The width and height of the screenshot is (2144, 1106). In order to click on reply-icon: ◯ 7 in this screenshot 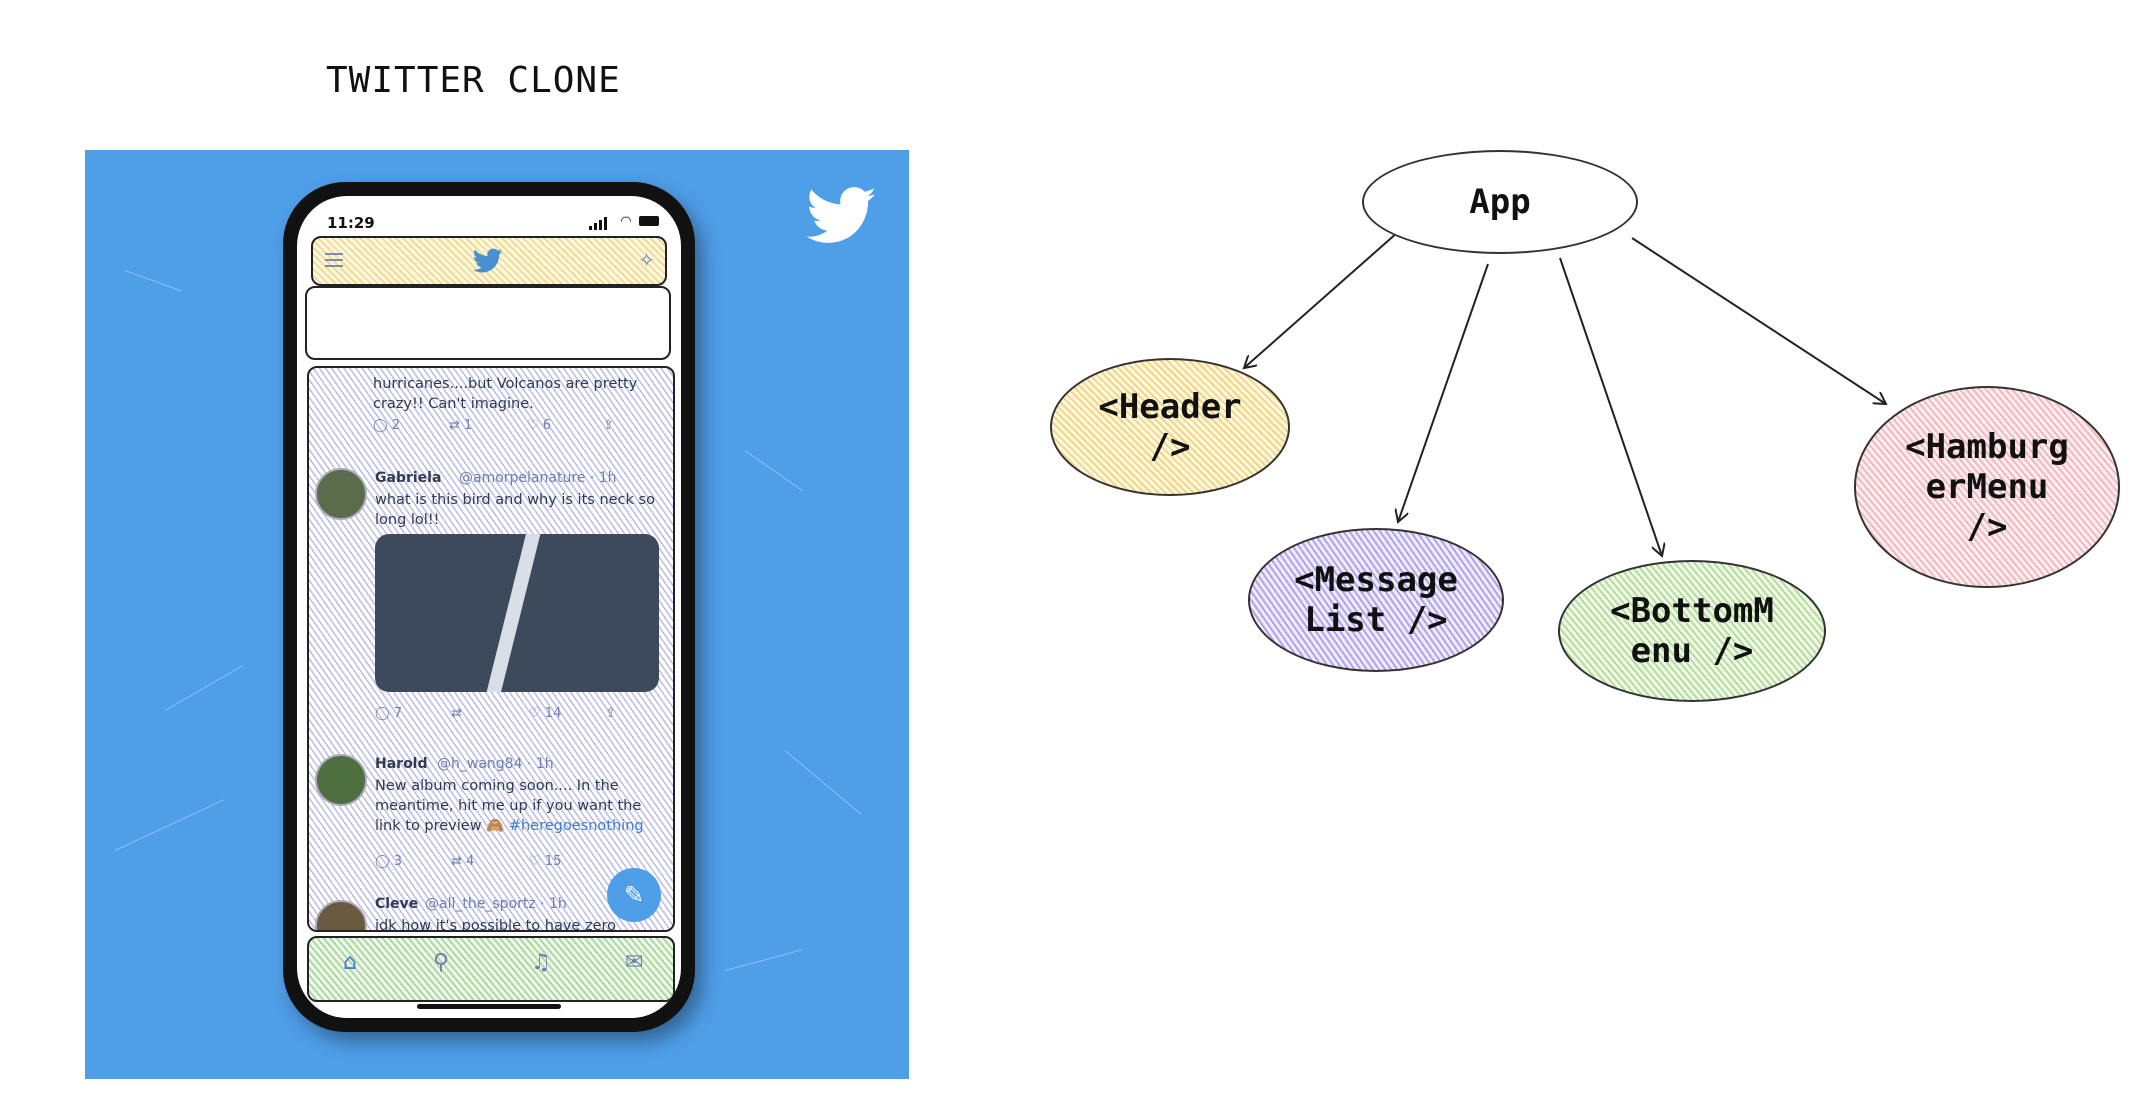, I will do `click(388, 713)`.